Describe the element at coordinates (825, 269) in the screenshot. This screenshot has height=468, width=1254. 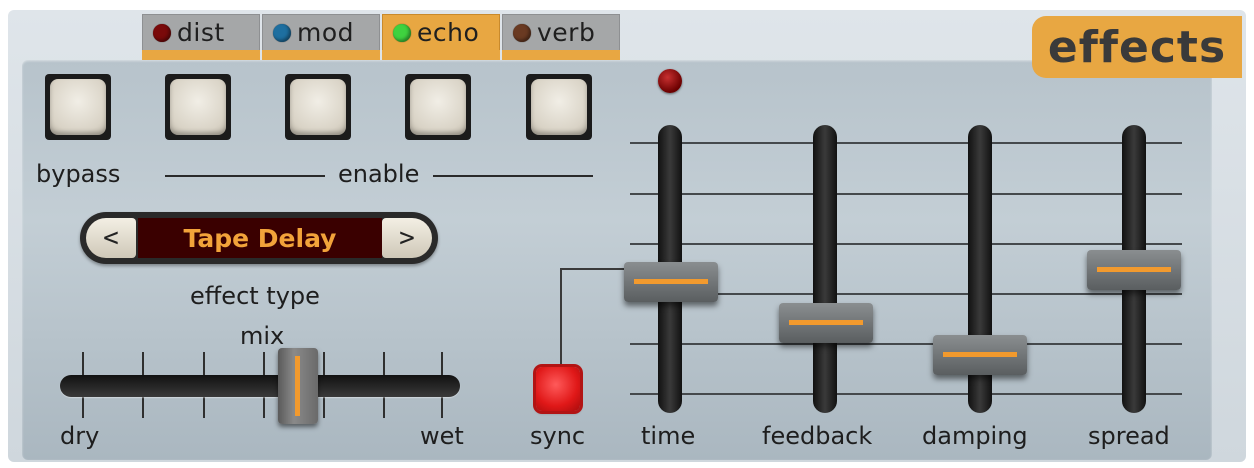
I see `feedback-fader-track` at that location.